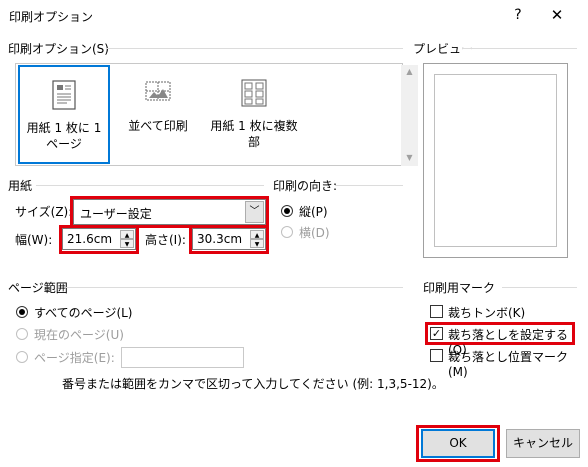 The image size is (588, 467). I want to click on option-label: 用紙 1 枚に 1 ページ, so click(64, 136).